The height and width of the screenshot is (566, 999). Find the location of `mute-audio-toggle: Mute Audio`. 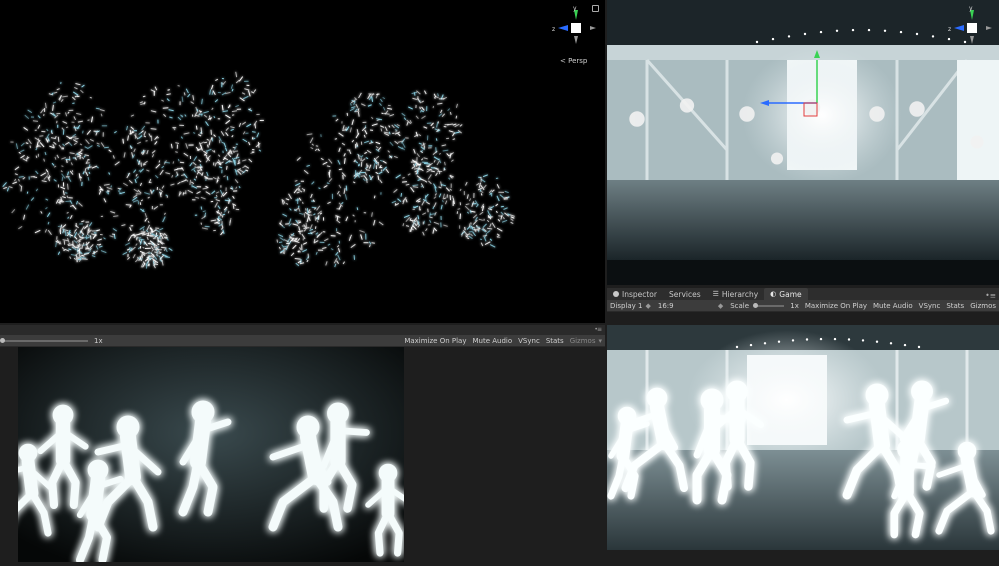

mute-audio-toggle: Mute Audio is located at coordinates (893, 306).